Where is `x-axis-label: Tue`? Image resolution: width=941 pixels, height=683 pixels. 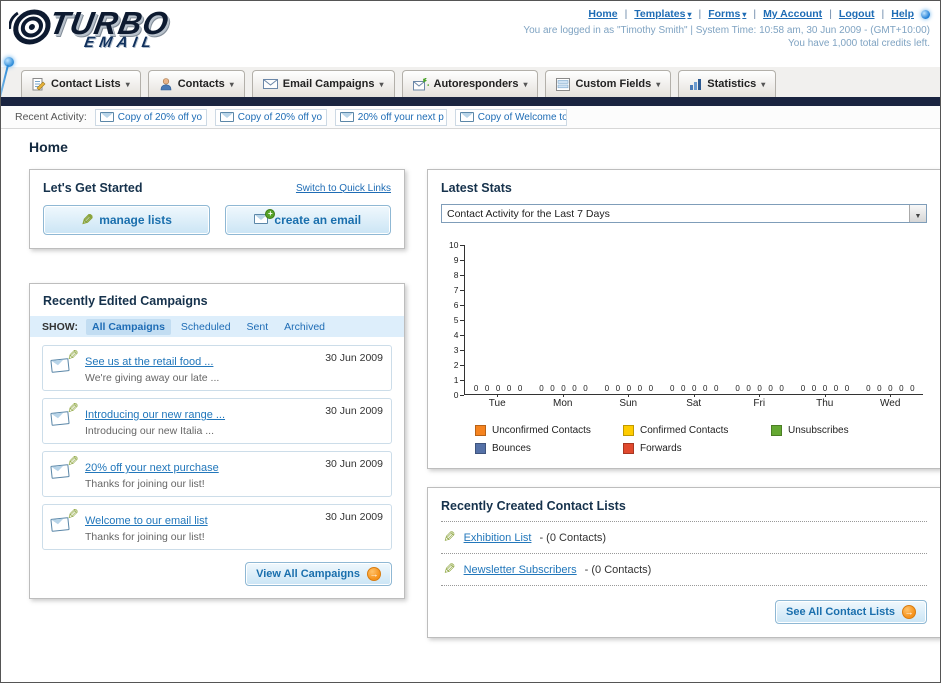
x-axis-label: Tue is located at coordinates (497, 401).